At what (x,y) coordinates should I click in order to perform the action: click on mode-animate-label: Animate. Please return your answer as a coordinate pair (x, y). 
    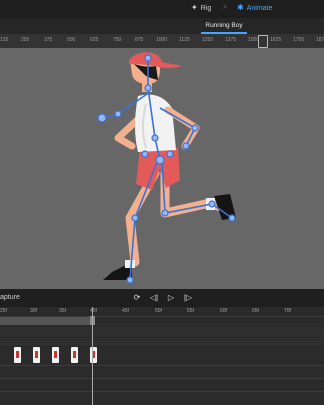
    Looking at the image, I should click on (259, 8).